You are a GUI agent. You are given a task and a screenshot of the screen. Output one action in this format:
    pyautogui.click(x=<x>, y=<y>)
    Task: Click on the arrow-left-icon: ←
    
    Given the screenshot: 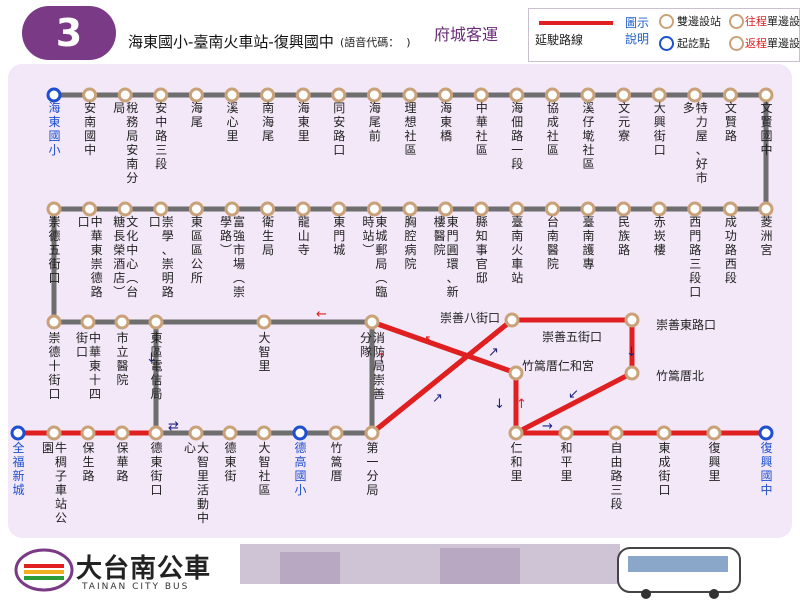 What is the action you would take?
    pyautogui.click(x=321, y=314)
    